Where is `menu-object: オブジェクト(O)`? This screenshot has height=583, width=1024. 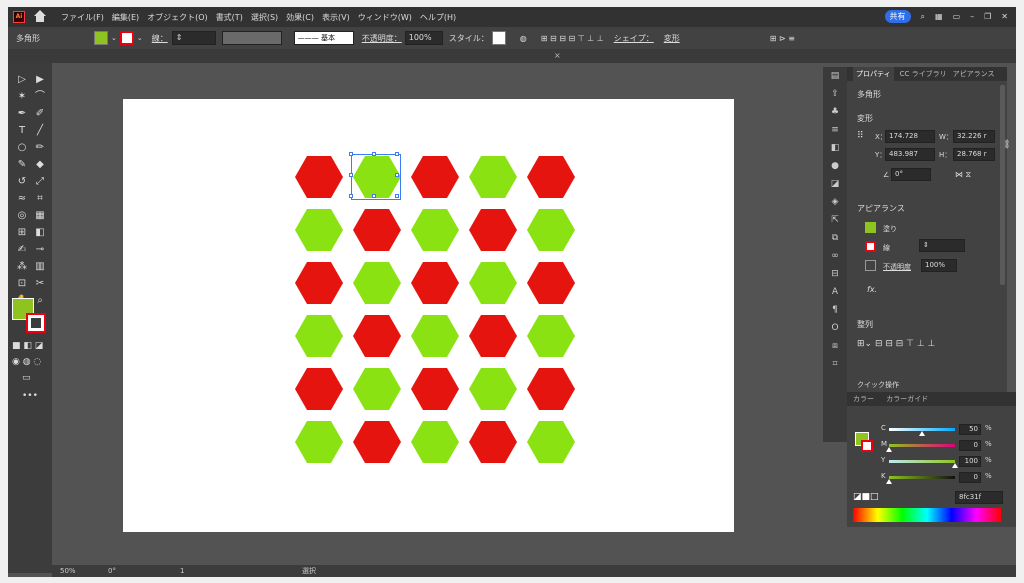 menu-object: オブジェクト(O) is located at coordinates (177, 17).